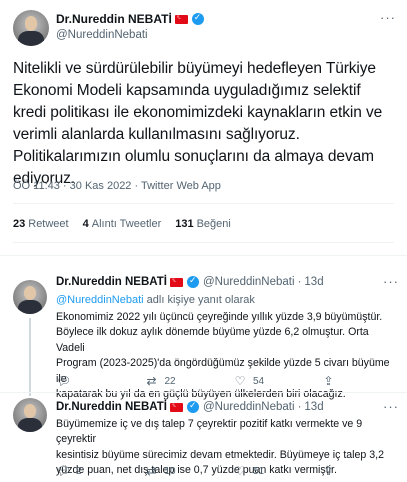 Image resolution: width=407 pixels, height=482 pixels. I want to click on quotes-stat: 4 Alıntı Tweetler, so click(122, 224).